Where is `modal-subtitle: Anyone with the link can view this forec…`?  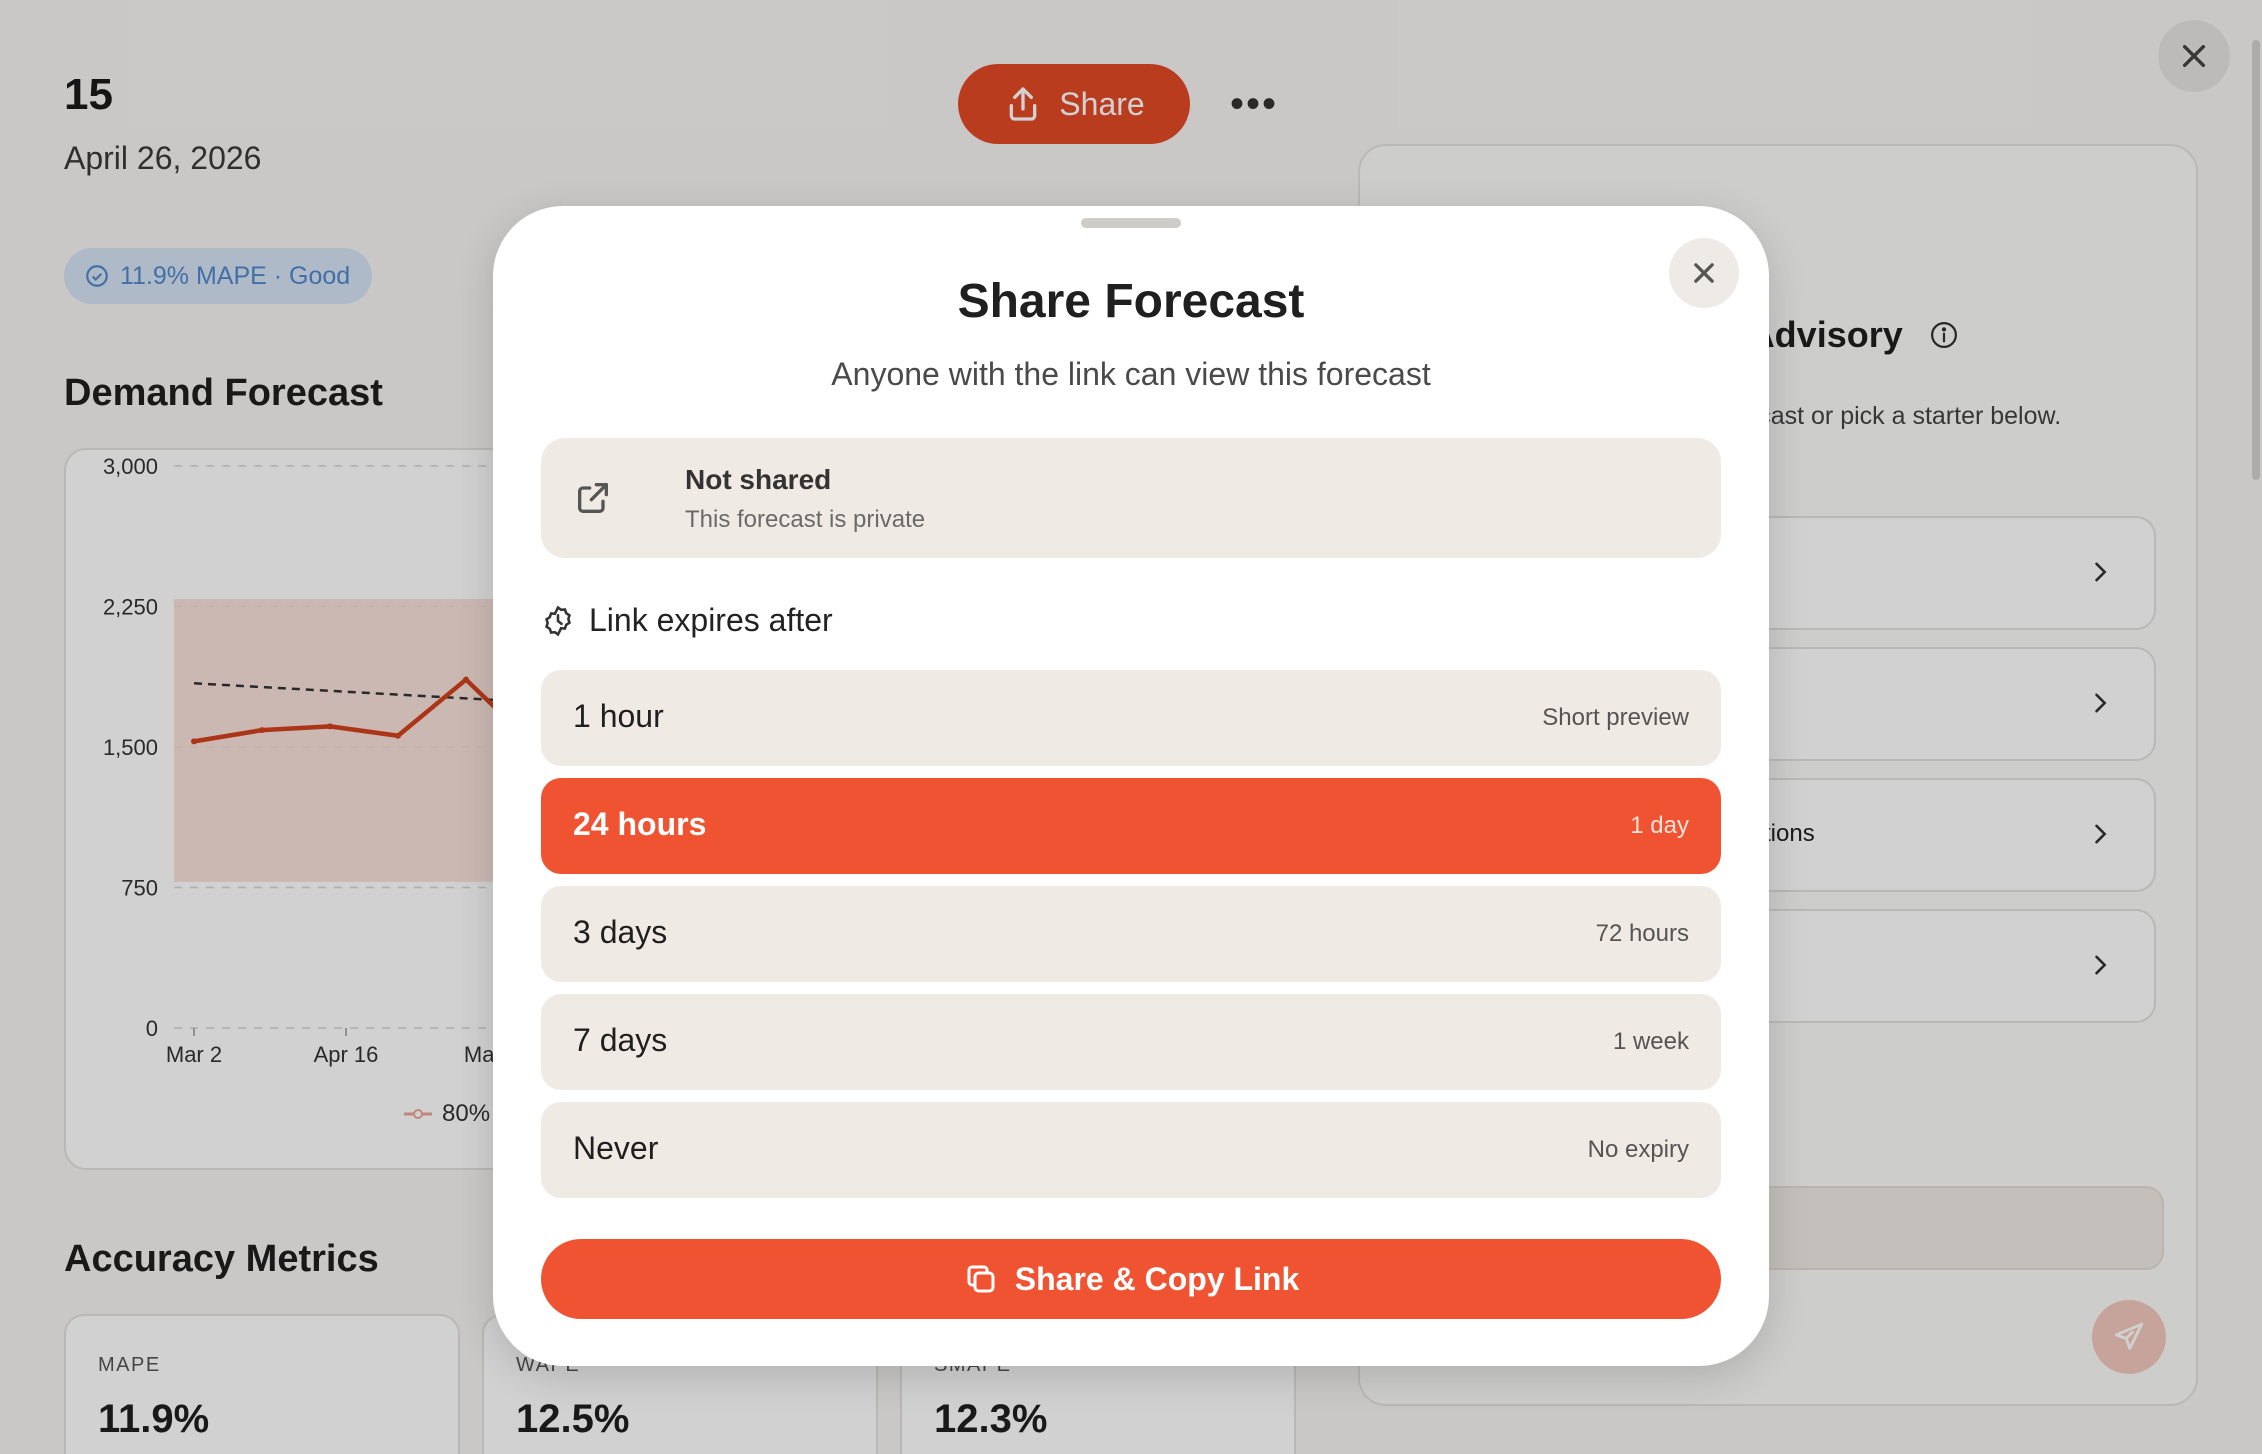 modal-subtitle: Anyone with the link can view this forec… is located at coordinates (1131, 374).